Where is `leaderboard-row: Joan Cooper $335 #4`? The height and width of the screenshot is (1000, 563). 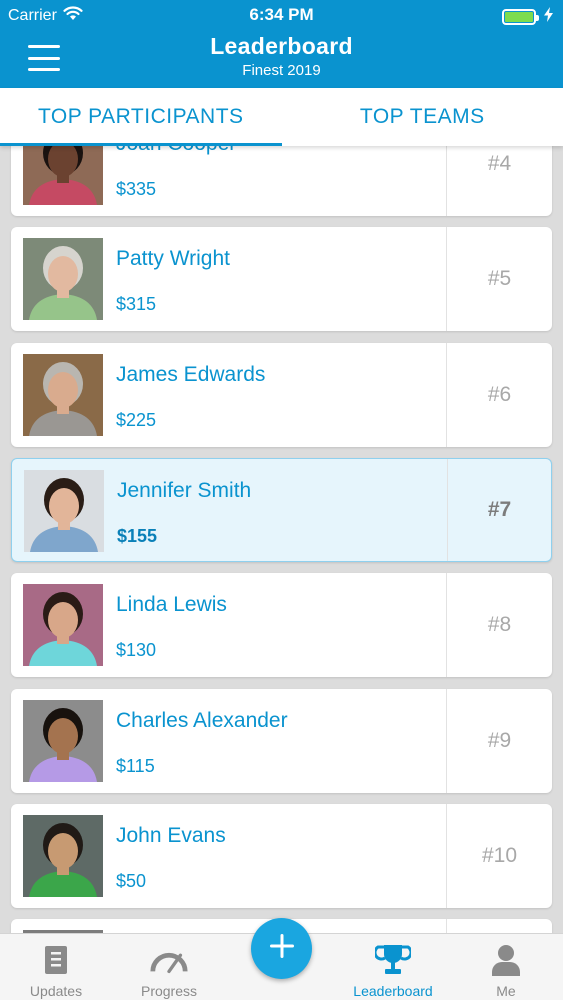 leaderboard-row: Joan Cooper $335 #4 is located at coordinates (281, 181).